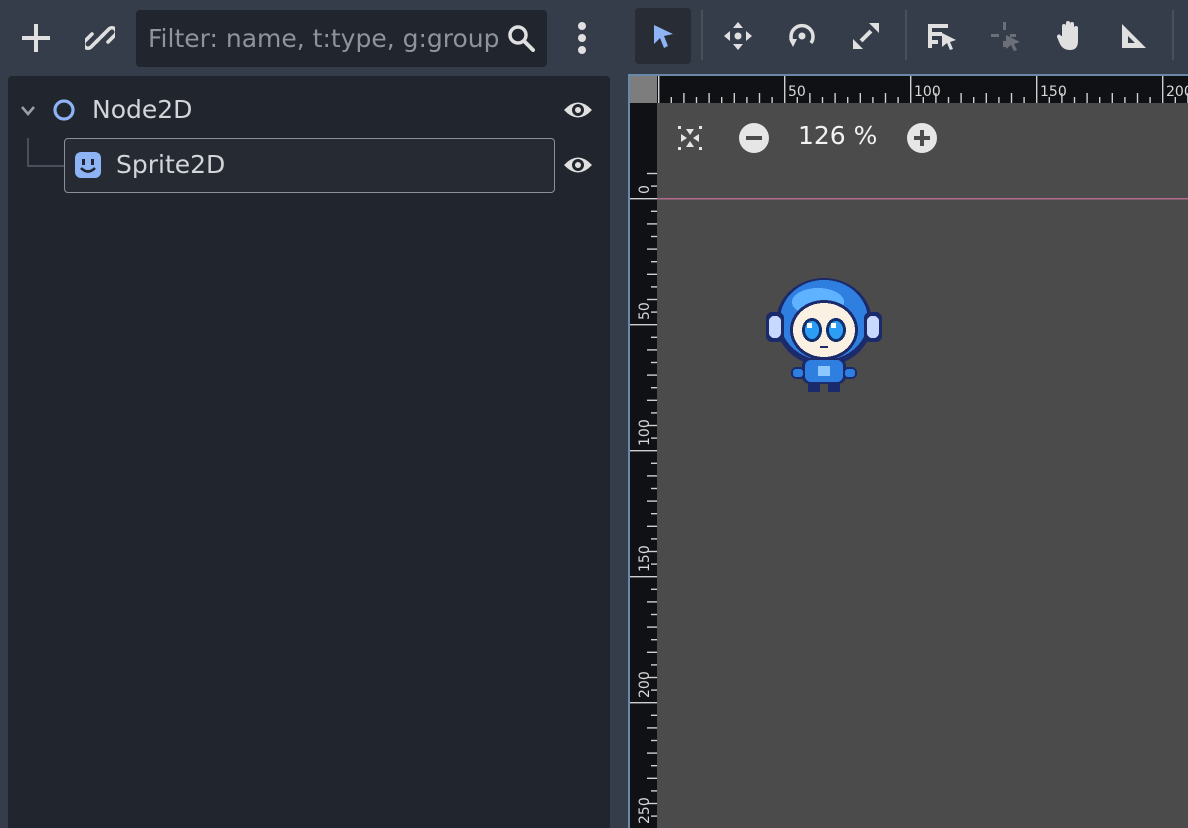 The height and width of the screenshot is (828, 1188). Describe the element at coordinates (824, 334) in the screenshot. I see `sprite2d-character` at that location.